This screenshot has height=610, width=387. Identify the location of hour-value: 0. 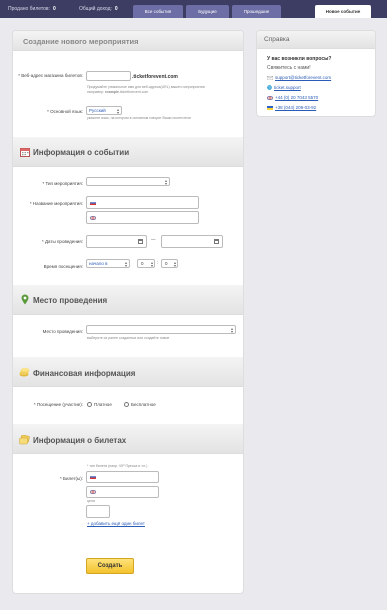
(142, 263).